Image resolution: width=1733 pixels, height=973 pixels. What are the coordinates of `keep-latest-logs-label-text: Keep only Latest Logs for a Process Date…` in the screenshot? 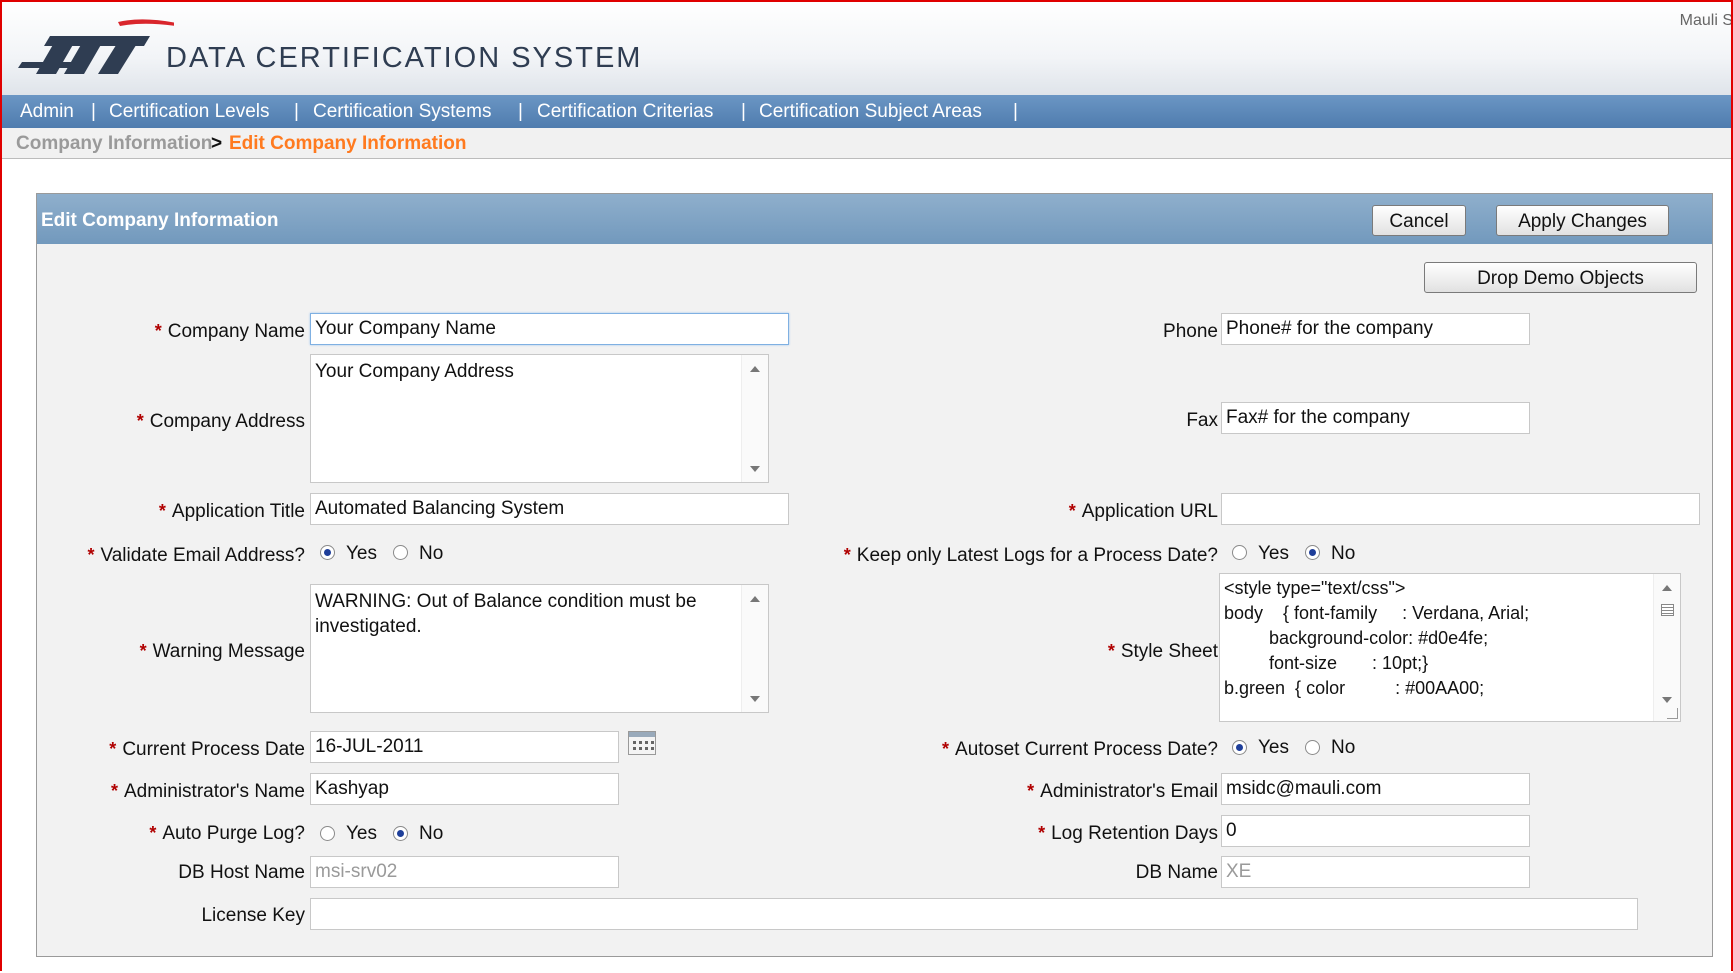 It's located at (1037, 555).